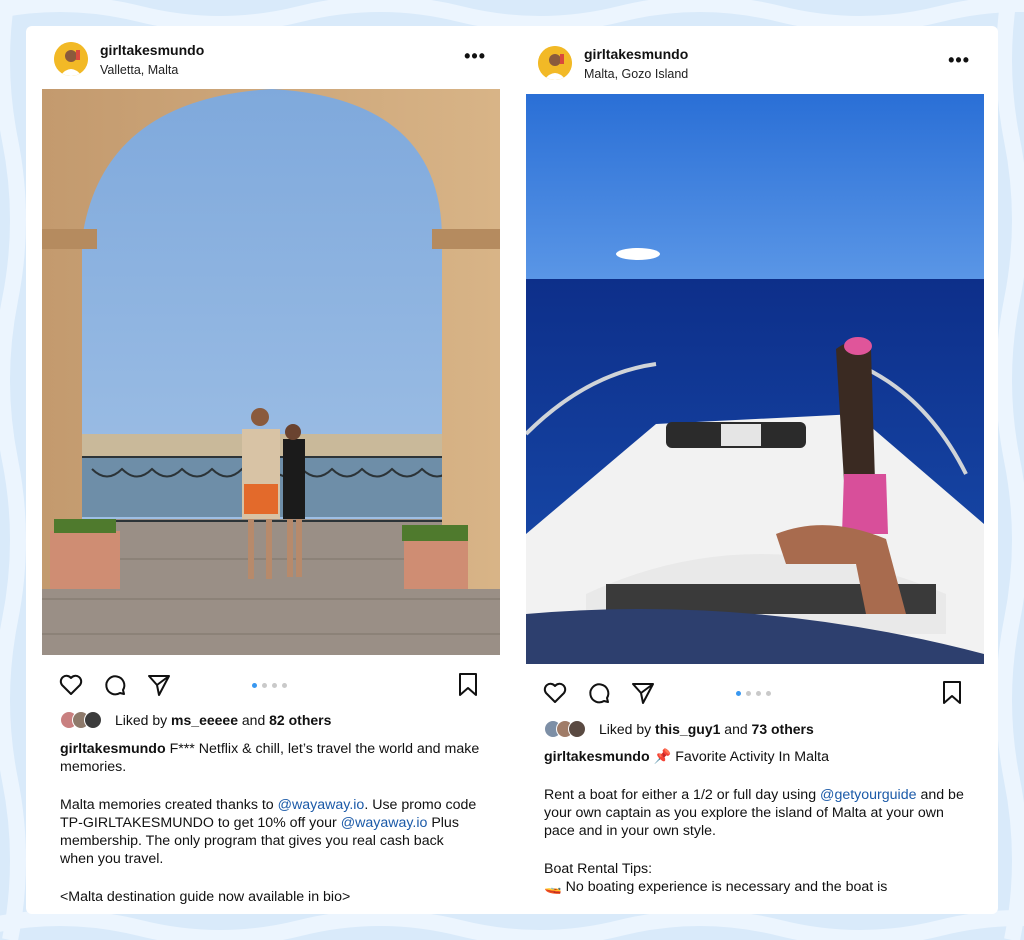  I want to click on likes-count: Liked by ms_eeeee and 82 others, so click(223, 720).